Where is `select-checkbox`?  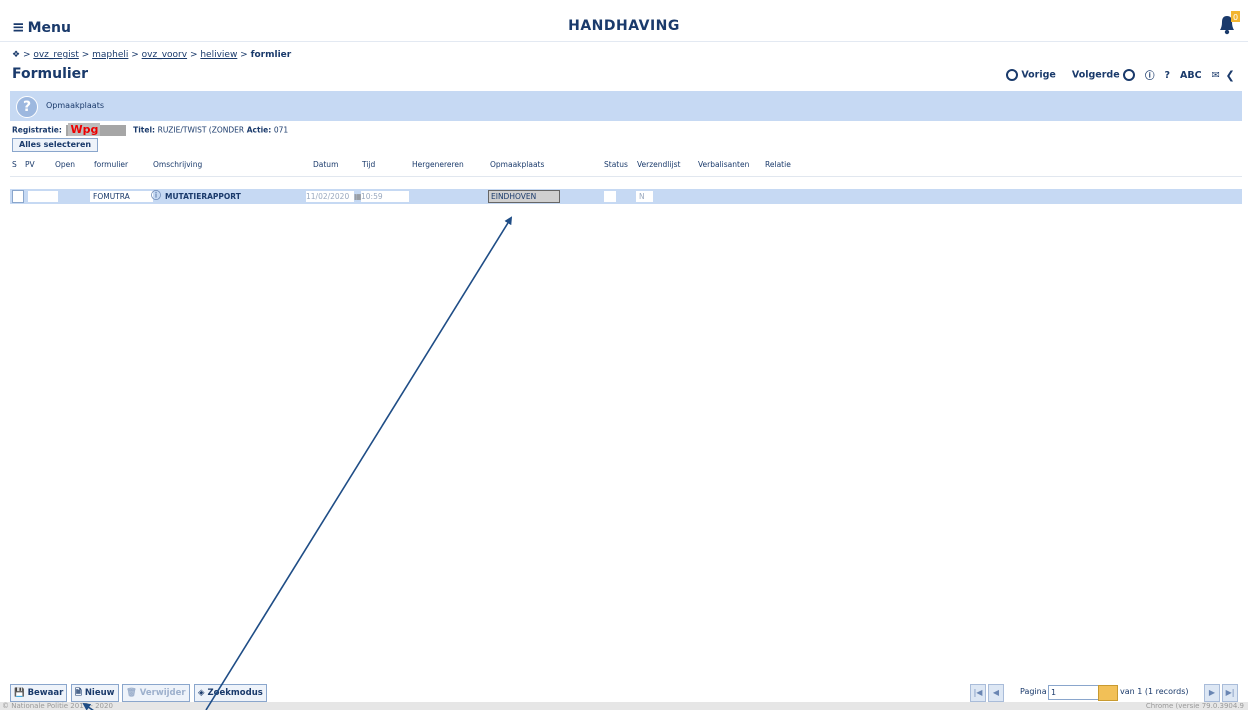
select-checkbox is located at coordinates (18, 196).